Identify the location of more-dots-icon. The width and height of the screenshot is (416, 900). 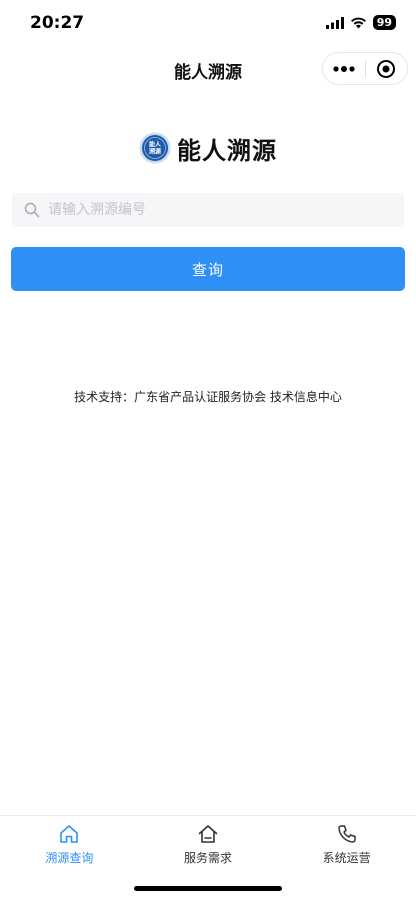
(344, 68).